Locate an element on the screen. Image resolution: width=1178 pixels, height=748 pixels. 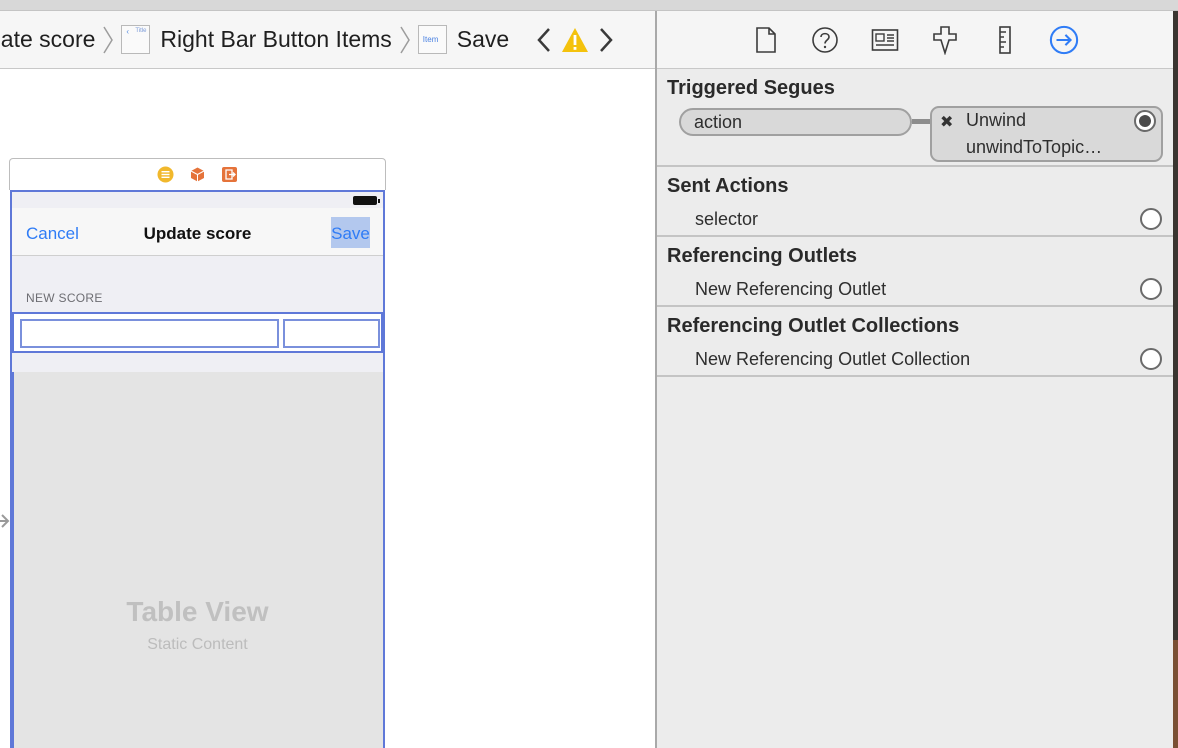
scene-dock is located at coordinates (197, 174).